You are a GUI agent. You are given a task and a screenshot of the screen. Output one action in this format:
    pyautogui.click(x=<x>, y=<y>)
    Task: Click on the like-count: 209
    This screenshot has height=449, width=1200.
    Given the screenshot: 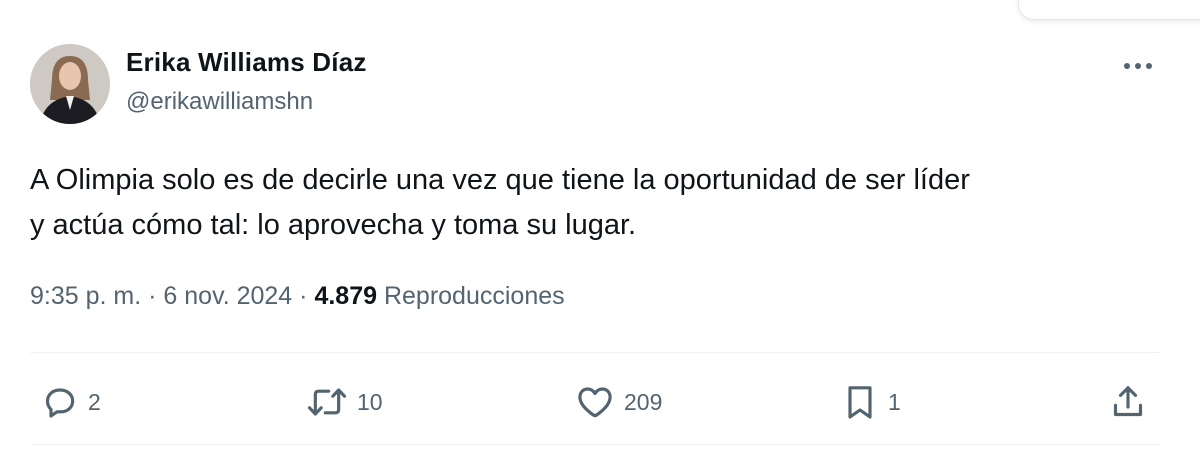 What is the action you would take?
    pyautogui.click(x=643, y=401)
    